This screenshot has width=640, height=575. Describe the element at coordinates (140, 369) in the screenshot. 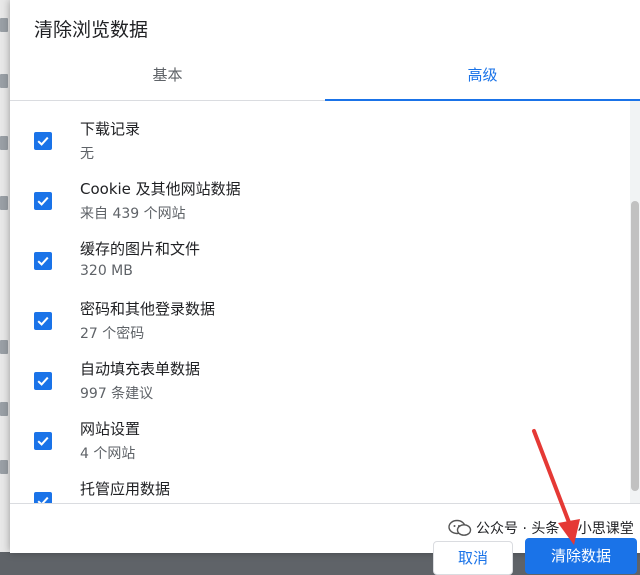

I see `item-title: 自动填充表单数据` at that location.